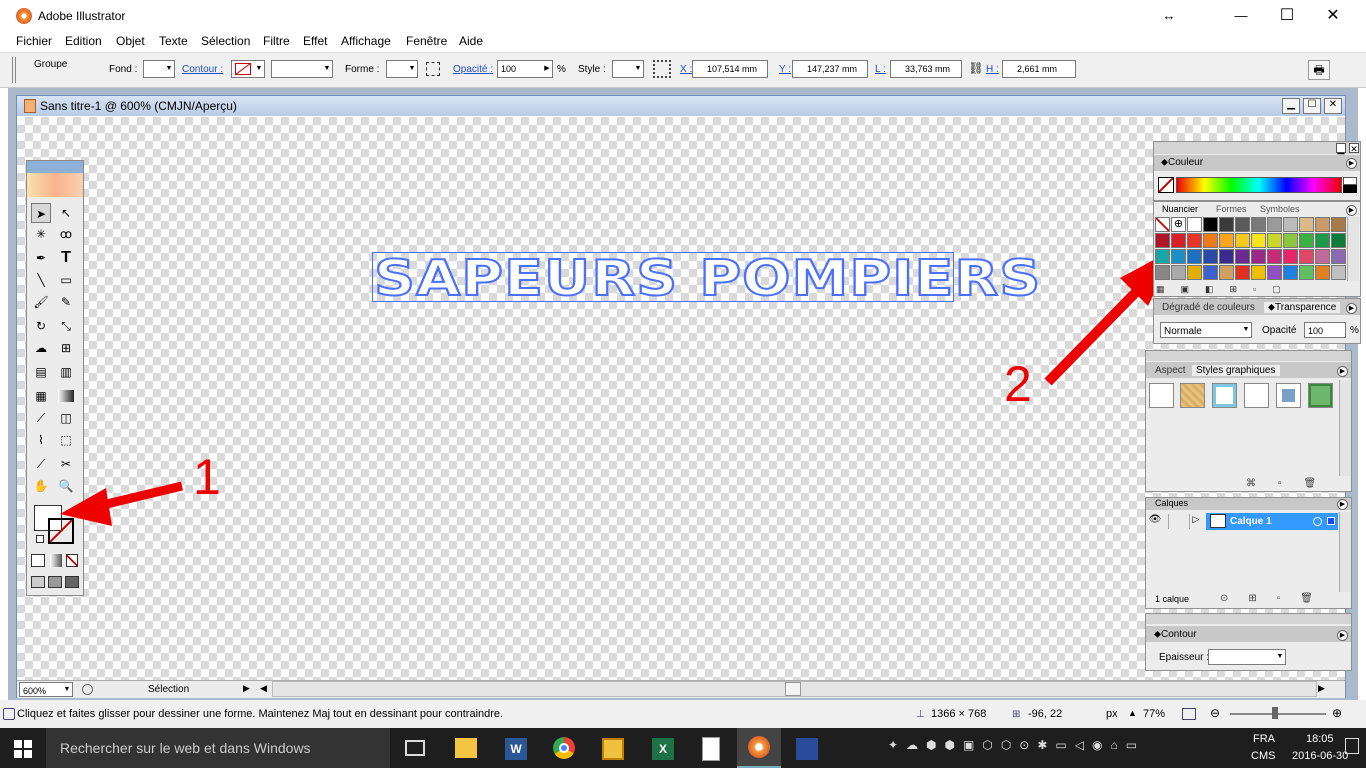 The height and width of the screenshot is (768, 1366). Describe the element at coordinates (1325, 330) in the screenshot. I see `transparency-opacity-field: 100` at that location.